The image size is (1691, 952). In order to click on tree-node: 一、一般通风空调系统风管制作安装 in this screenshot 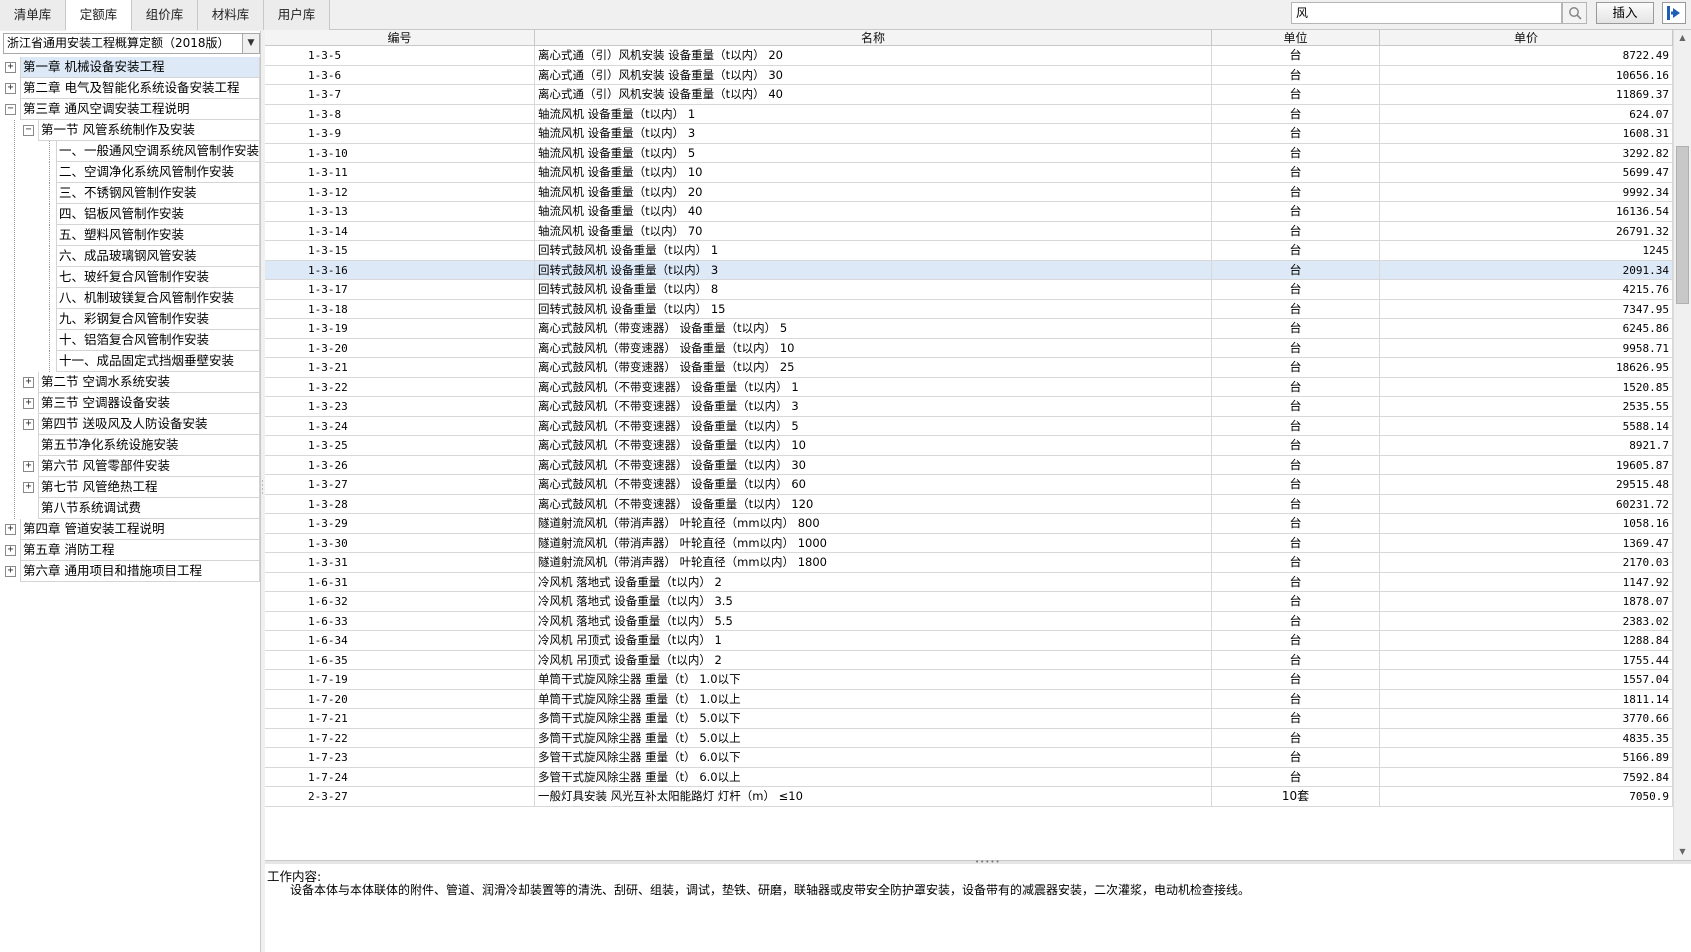, I will do `click(158, 151)`.